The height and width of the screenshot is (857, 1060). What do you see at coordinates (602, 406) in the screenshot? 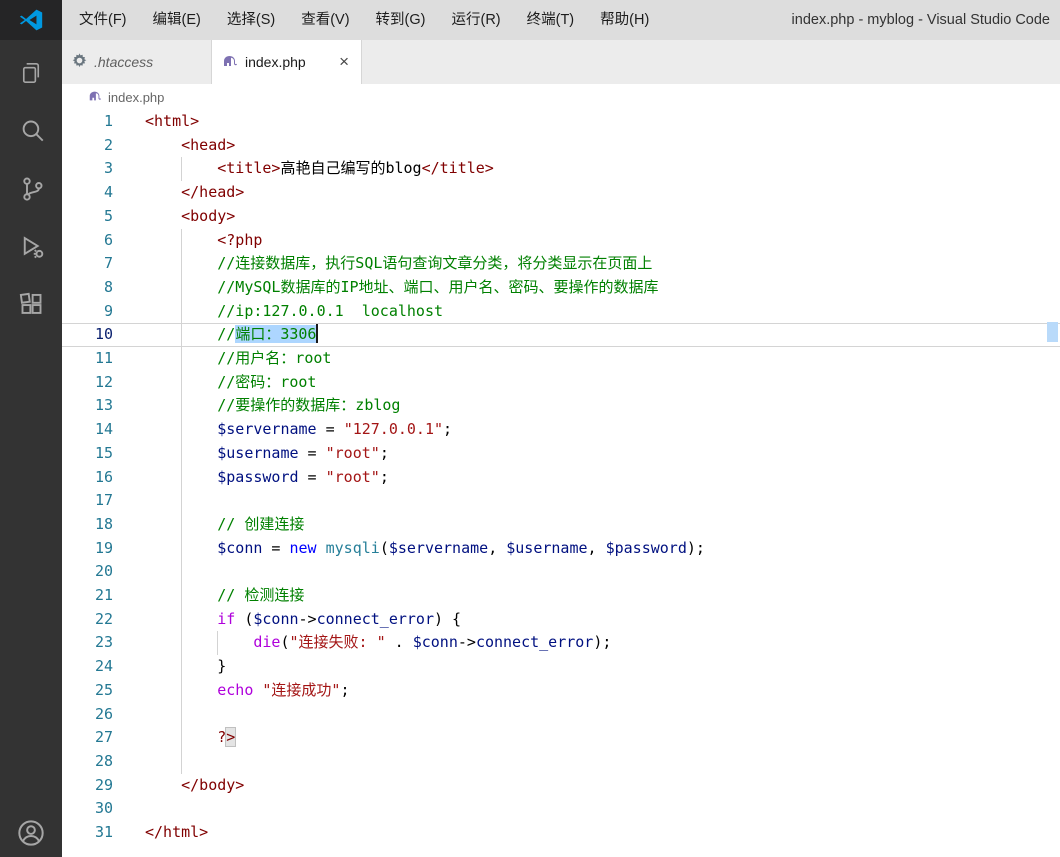
I see `code-line-content: //要操作的数据库：zblog` at bounding box center [602, 406].